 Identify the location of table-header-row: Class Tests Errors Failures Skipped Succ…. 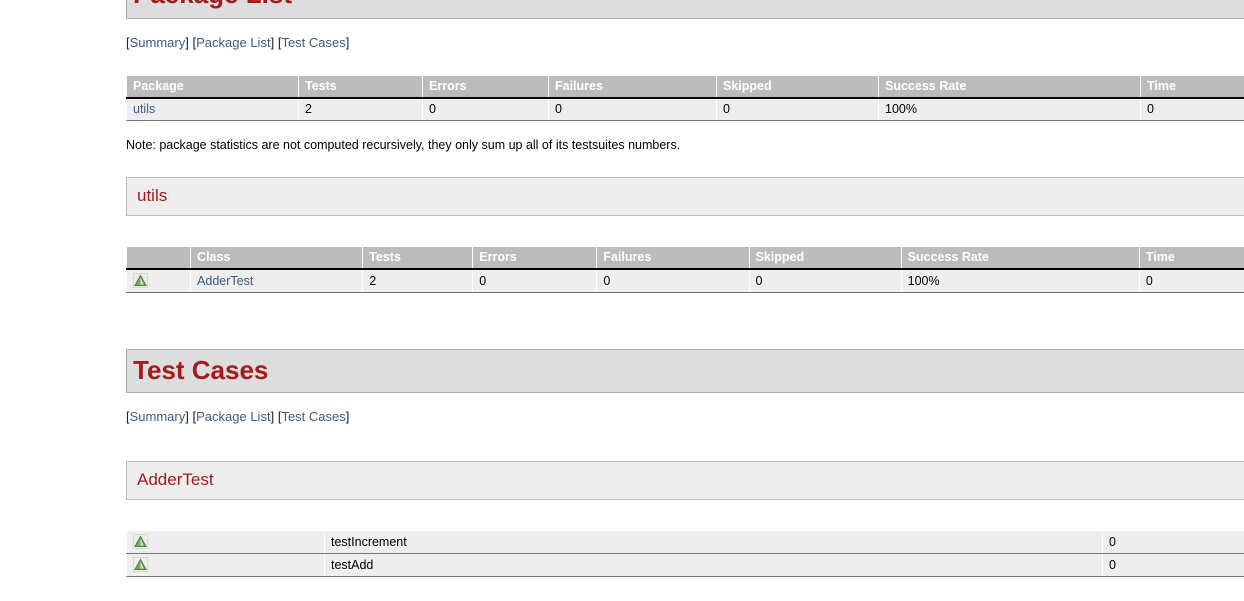
(684, 258).